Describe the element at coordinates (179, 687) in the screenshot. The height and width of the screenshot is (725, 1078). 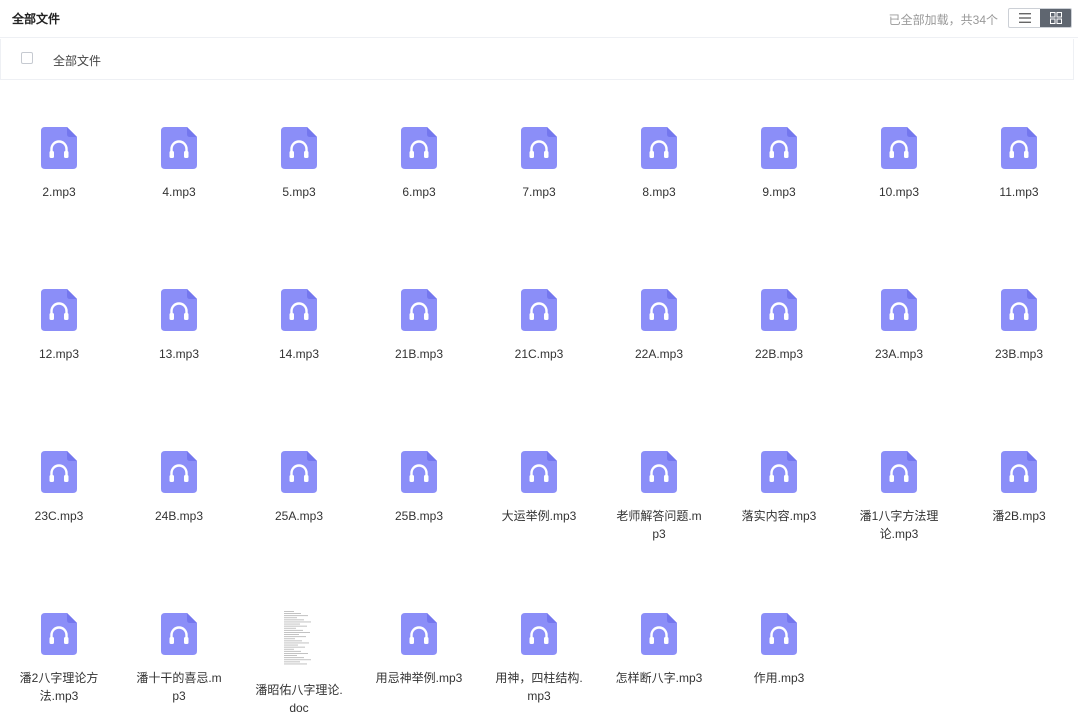
I see `file-name: 潘十干的喜忌.mp3` at that location.